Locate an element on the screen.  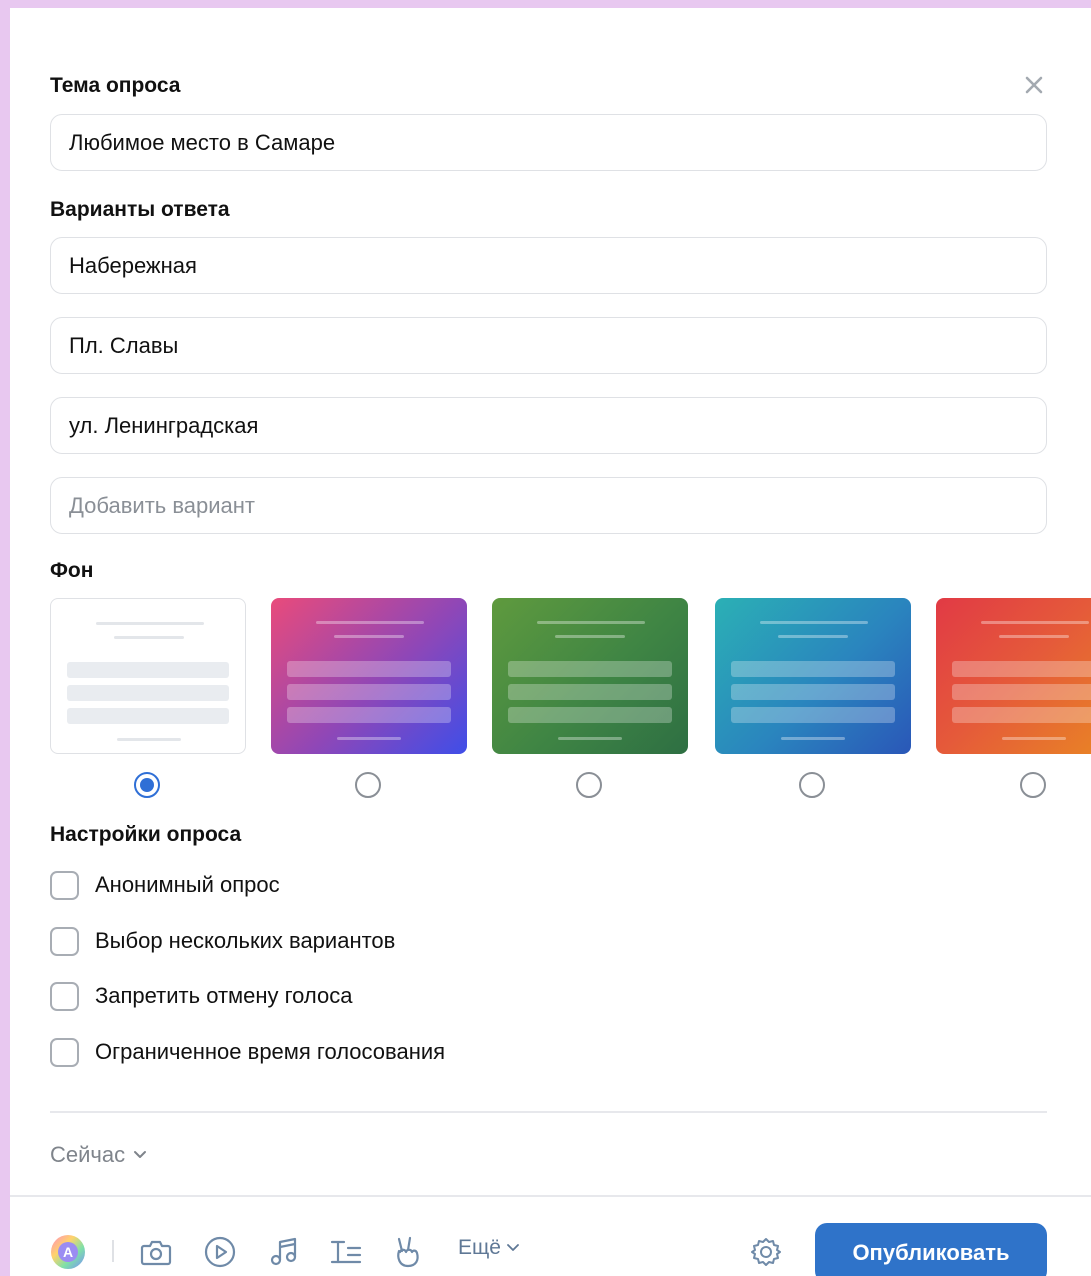
setting-label: Ограниченное время голосования is located at coordinates (270, 1051).